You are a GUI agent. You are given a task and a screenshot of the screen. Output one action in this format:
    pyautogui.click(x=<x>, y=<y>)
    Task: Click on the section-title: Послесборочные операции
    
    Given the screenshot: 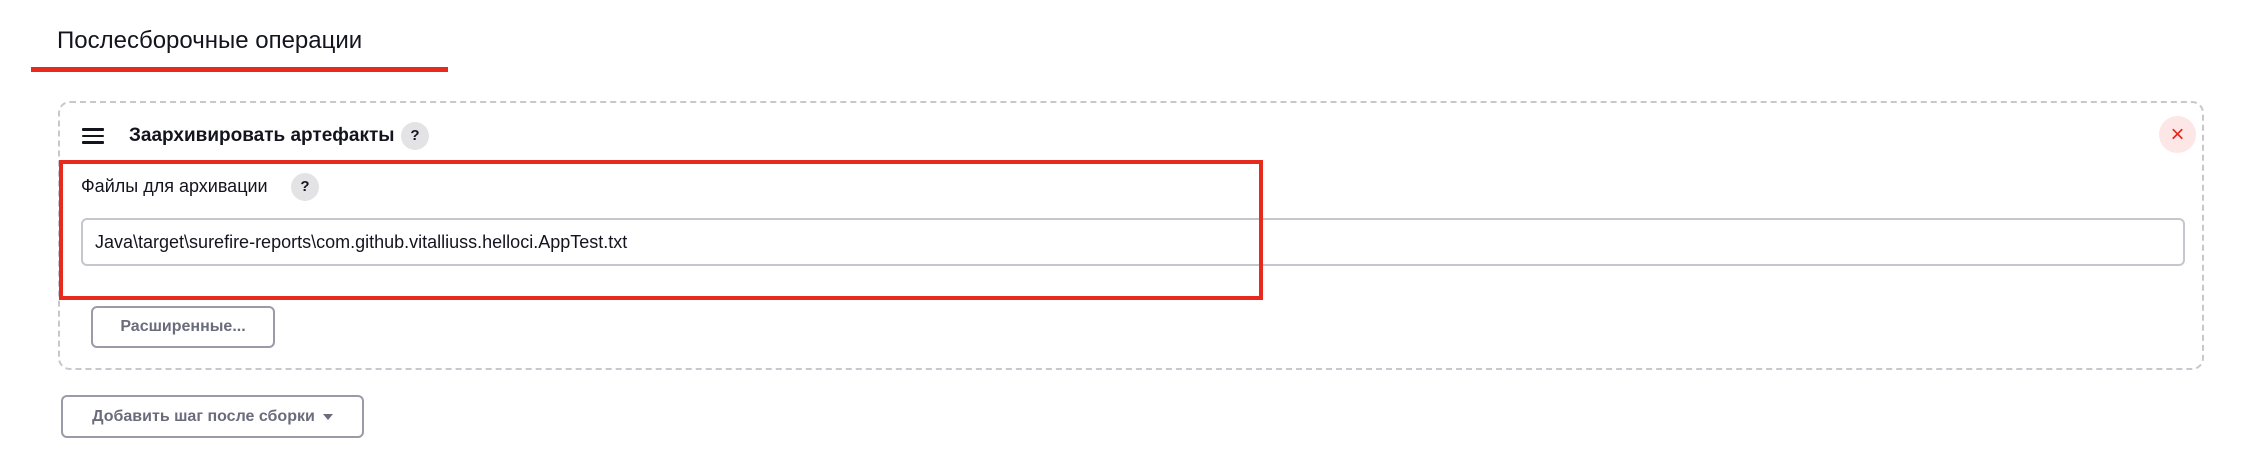 What is the action you would take?
    pyautogui.click(x=210, y=40)
    